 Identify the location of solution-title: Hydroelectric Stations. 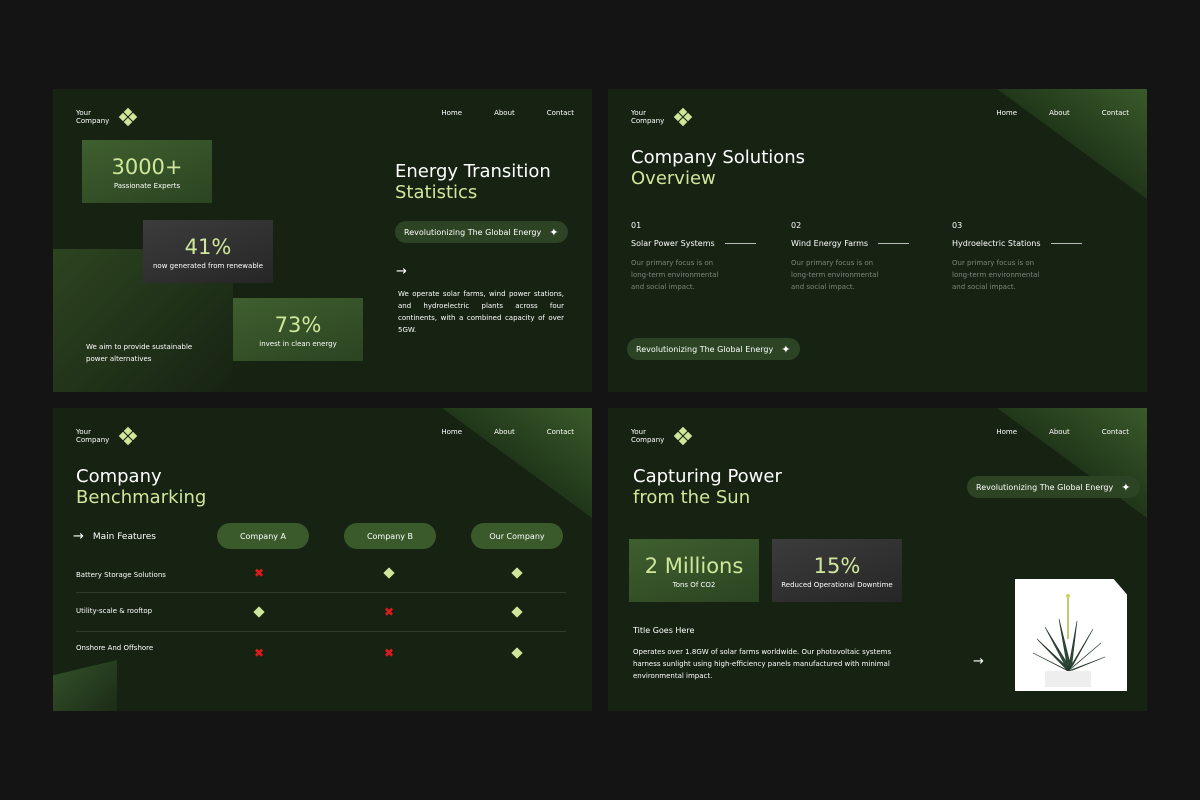
(1022, 243).